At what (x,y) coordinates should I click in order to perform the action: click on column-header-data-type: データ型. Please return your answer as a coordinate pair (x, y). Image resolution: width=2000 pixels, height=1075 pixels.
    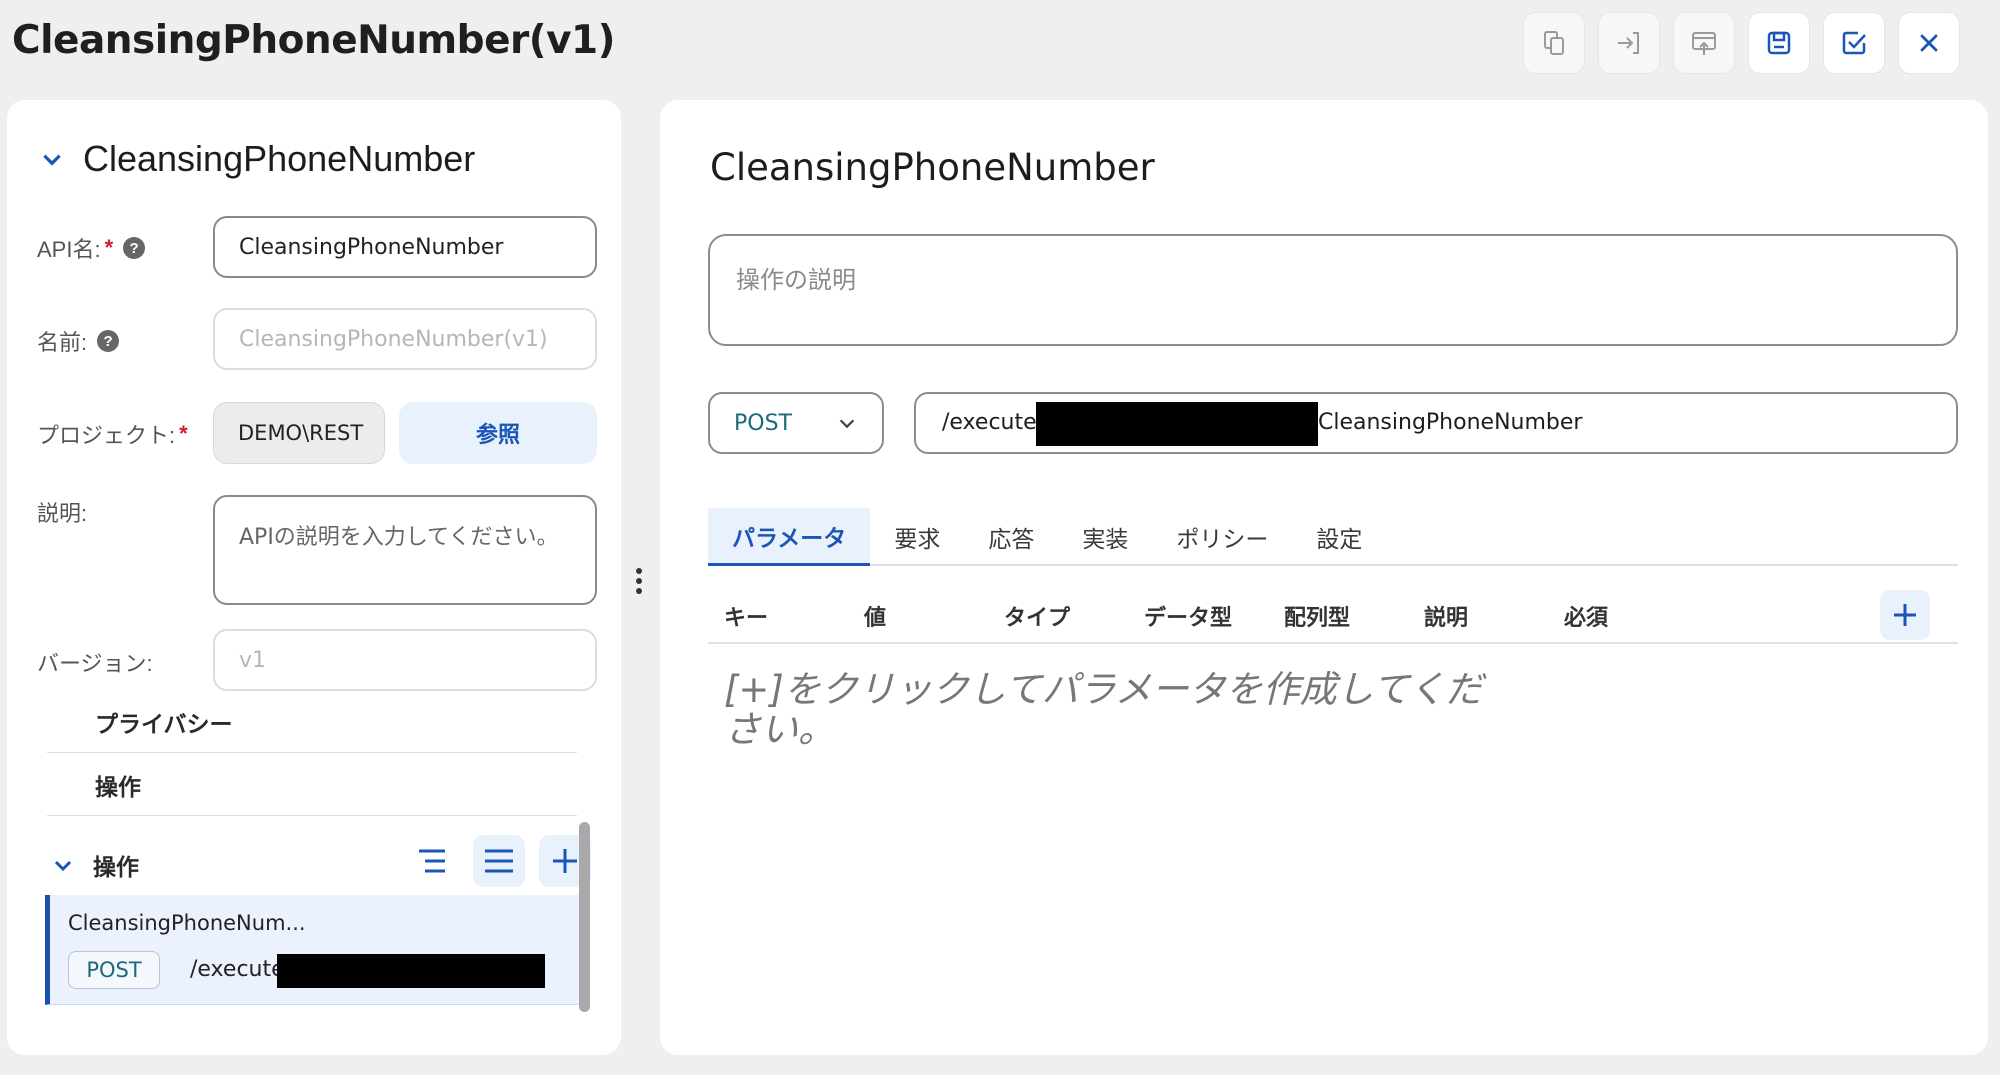
    Looking at the image, I should click on (1188, 618).